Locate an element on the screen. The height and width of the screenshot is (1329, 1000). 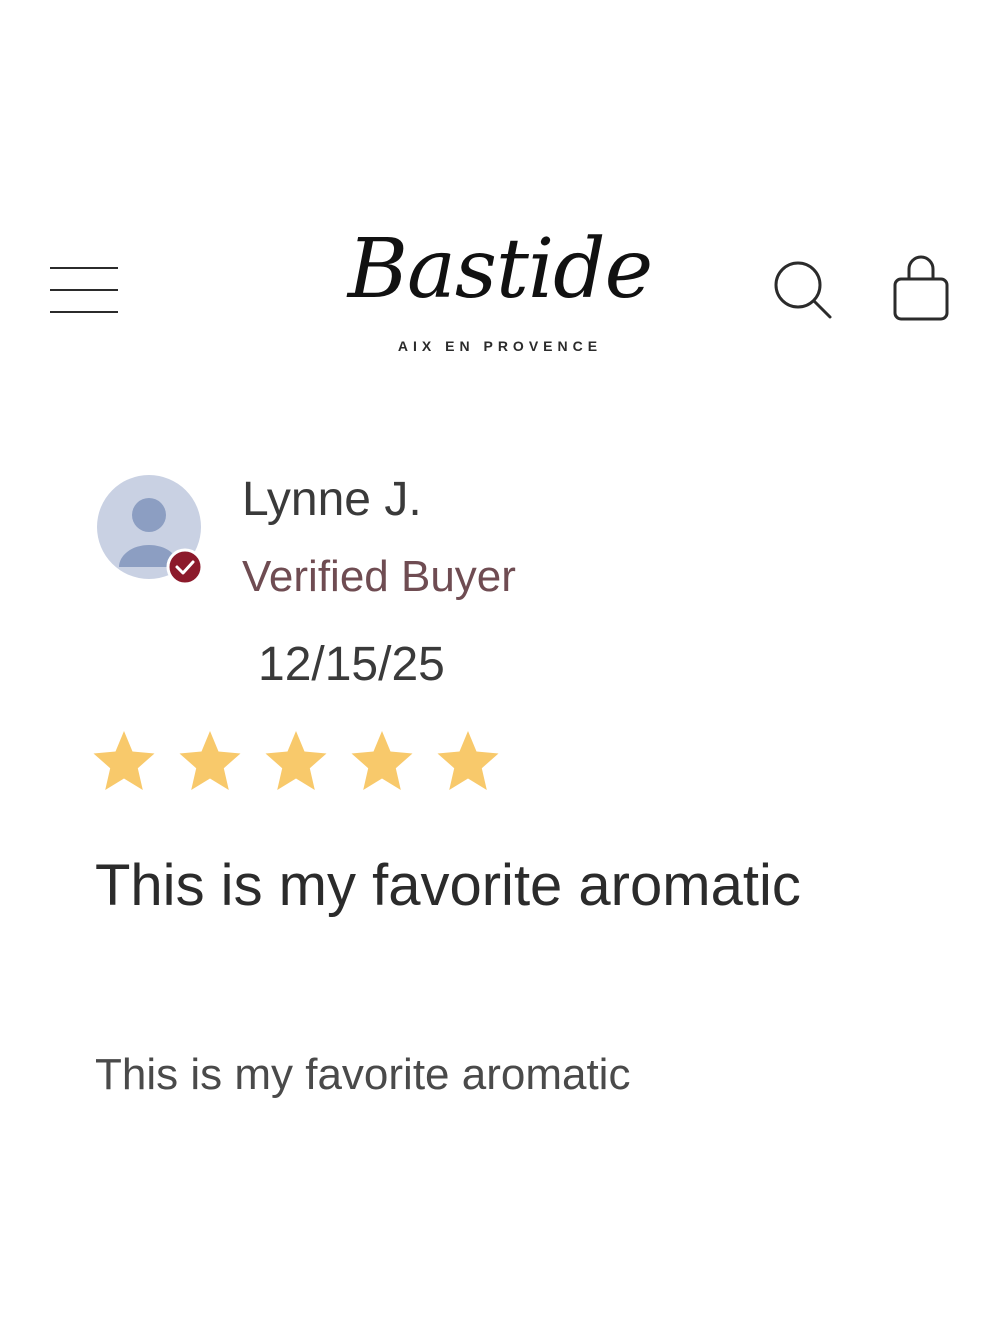
star-rating is located at coordinates (296, 762).